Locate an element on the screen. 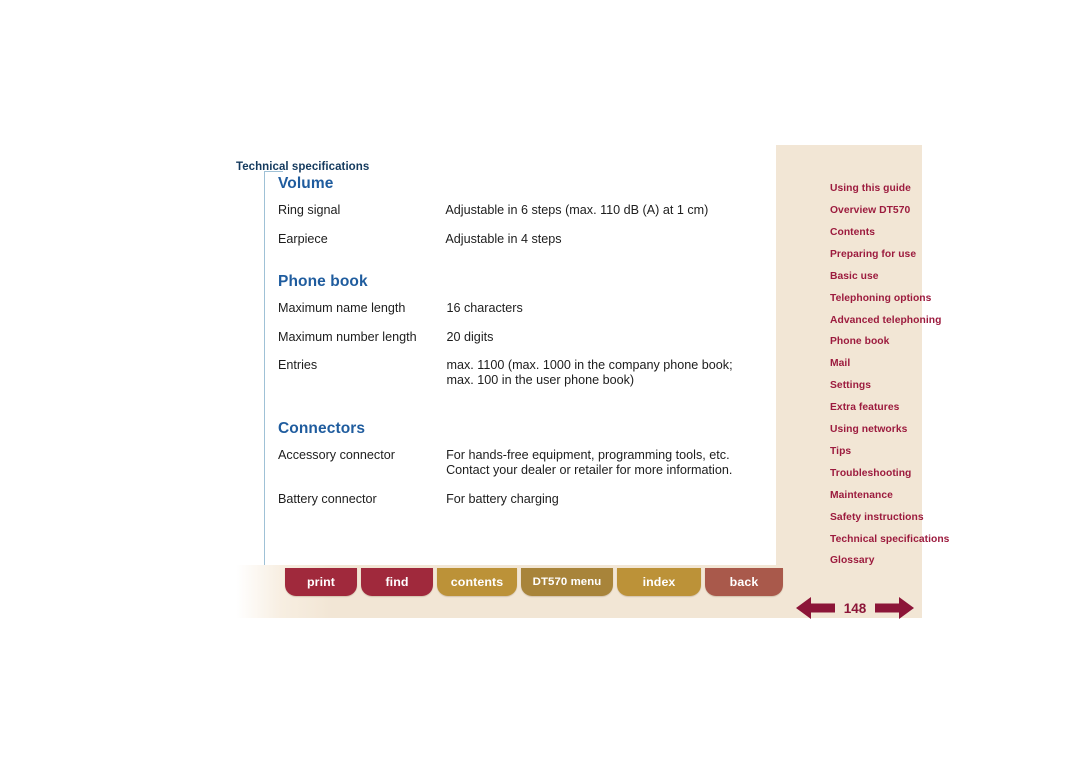  spec-term: Maximum name length is located at coordinates (342, 307).